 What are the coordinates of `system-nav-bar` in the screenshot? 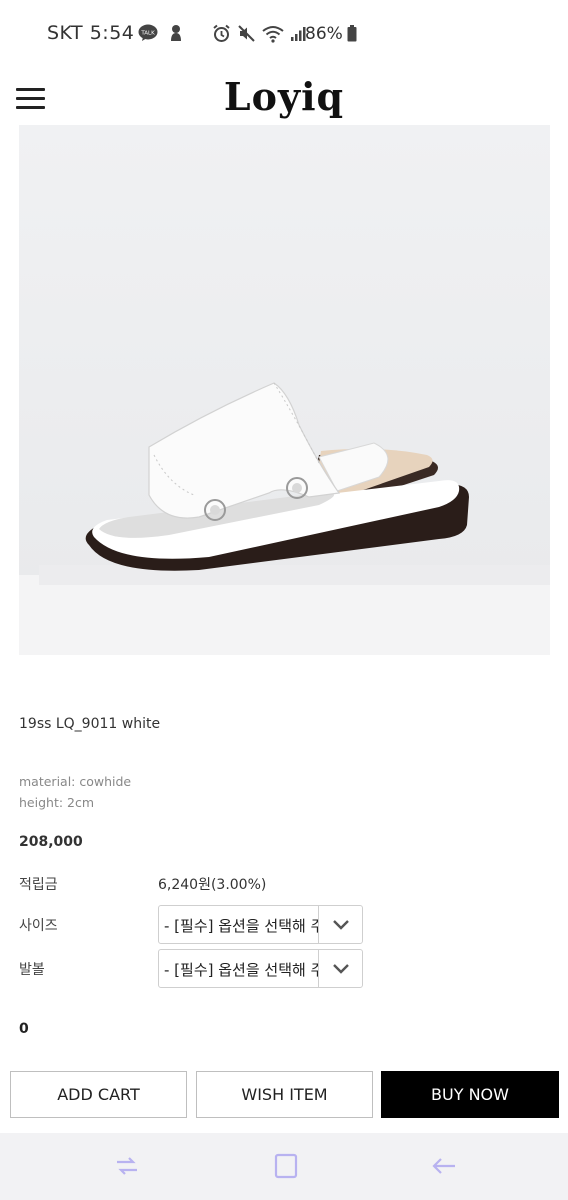 It's located at (284, 1166).